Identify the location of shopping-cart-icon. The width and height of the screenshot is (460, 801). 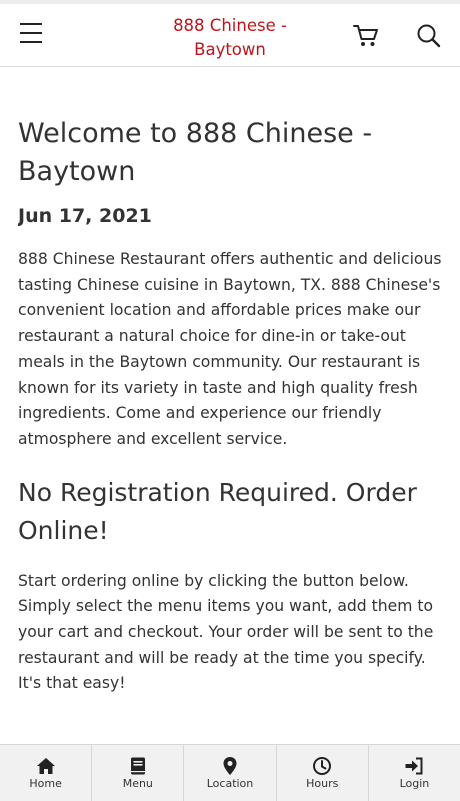
(365, 35).